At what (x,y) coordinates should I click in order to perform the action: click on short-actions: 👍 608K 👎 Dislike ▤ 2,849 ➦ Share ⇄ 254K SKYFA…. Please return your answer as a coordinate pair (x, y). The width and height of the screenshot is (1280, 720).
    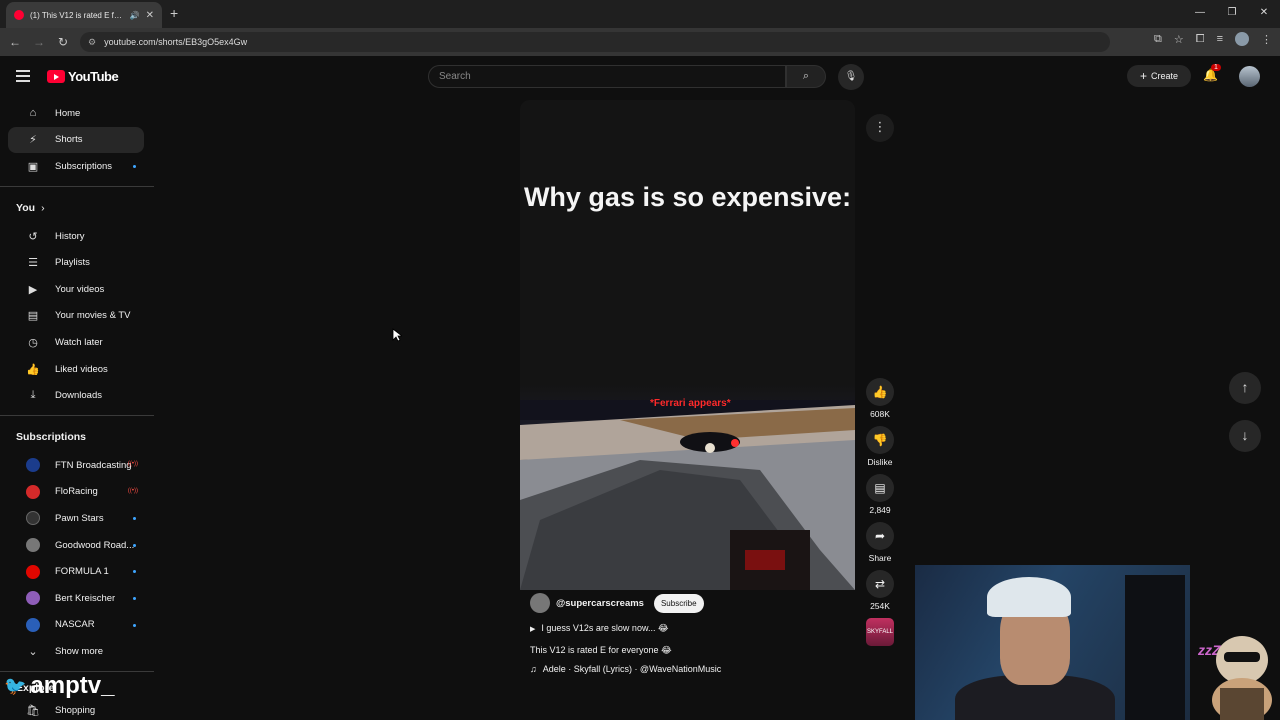
    Looking at the image, I should click on (880, 515).